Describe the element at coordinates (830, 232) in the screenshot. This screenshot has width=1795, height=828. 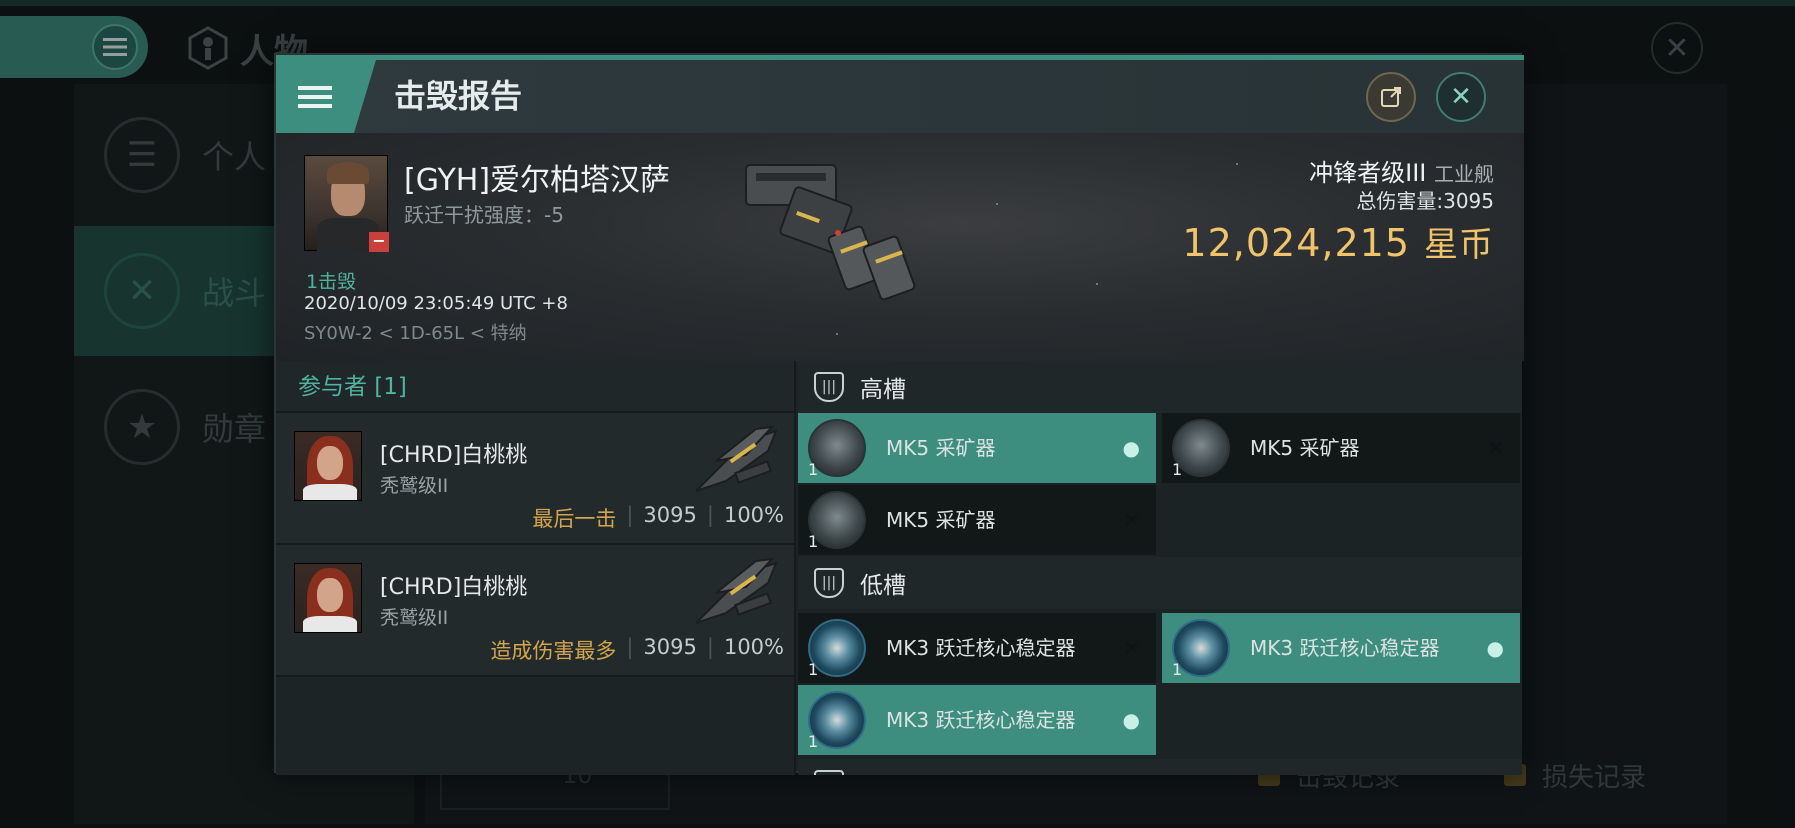
I see `victim-ship-image` at that location.